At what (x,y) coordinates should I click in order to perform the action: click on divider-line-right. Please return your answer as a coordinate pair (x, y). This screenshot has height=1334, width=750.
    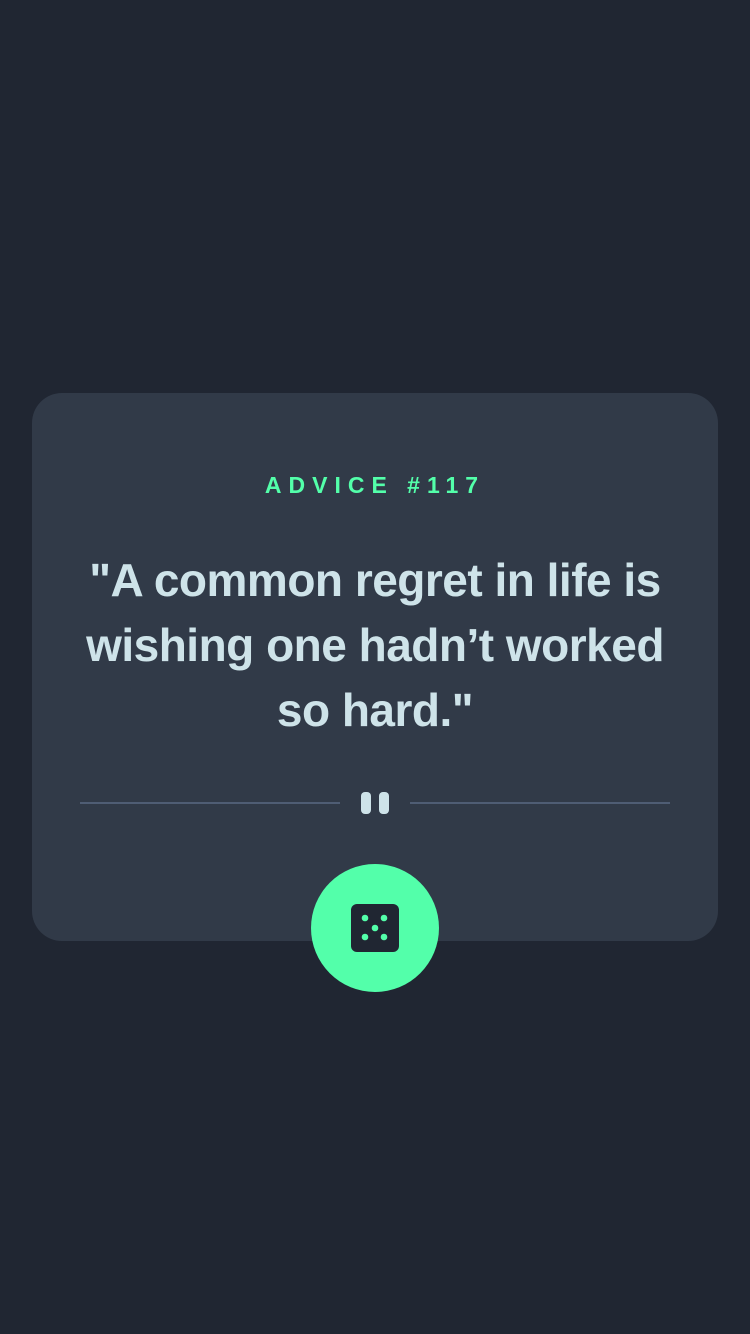
    Looking at the image, I should click on (540, 803).